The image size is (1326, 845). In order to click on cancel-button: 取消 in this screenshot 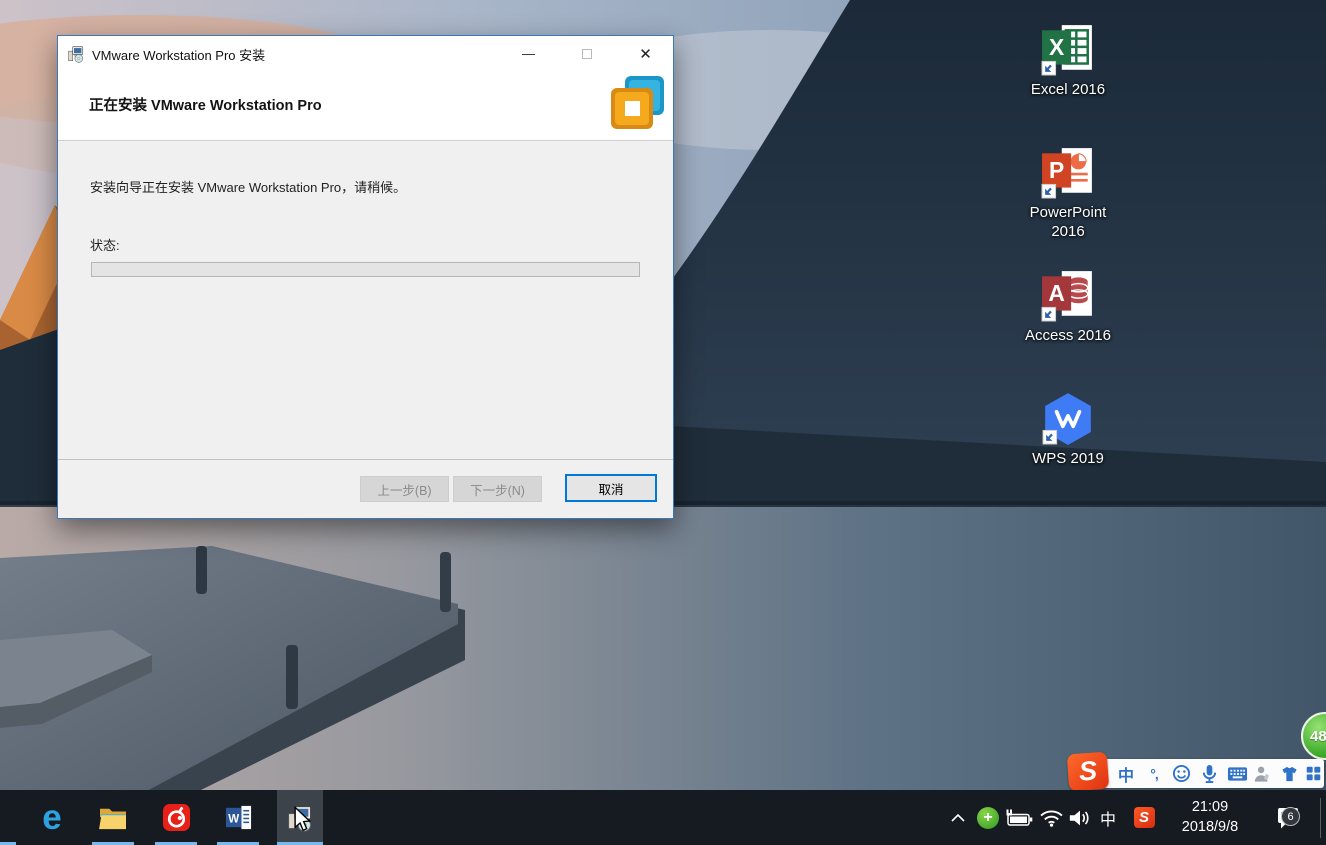, I will do `click(611, 488)`.